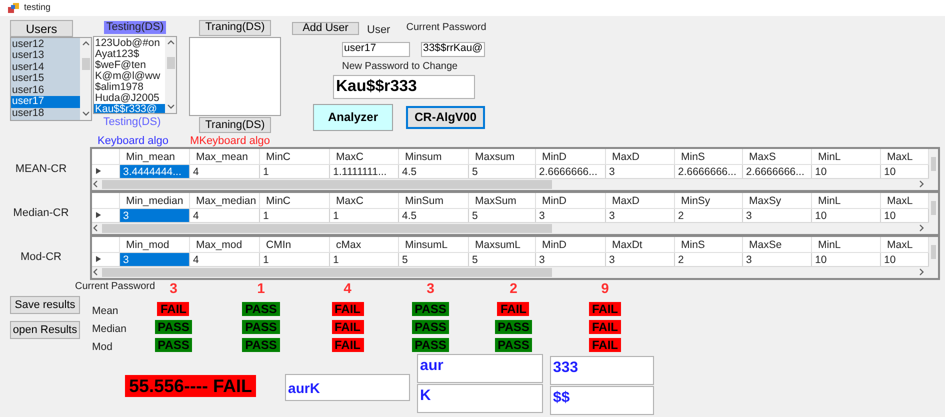  Describe the element at coordinates (129, 54) in the screenshot. I see `list-item: Ayat123$` at that location.